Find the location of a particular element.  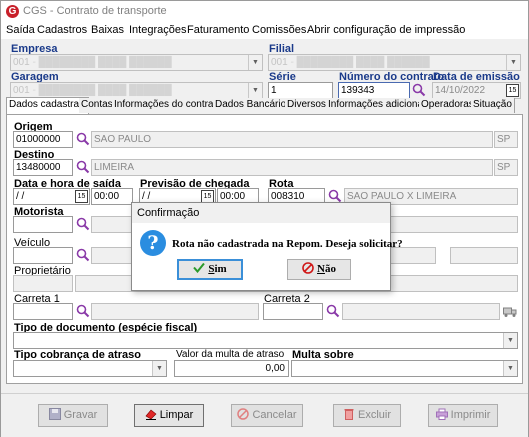

destino-uf-field: SP is located at coordinates (506, 167).